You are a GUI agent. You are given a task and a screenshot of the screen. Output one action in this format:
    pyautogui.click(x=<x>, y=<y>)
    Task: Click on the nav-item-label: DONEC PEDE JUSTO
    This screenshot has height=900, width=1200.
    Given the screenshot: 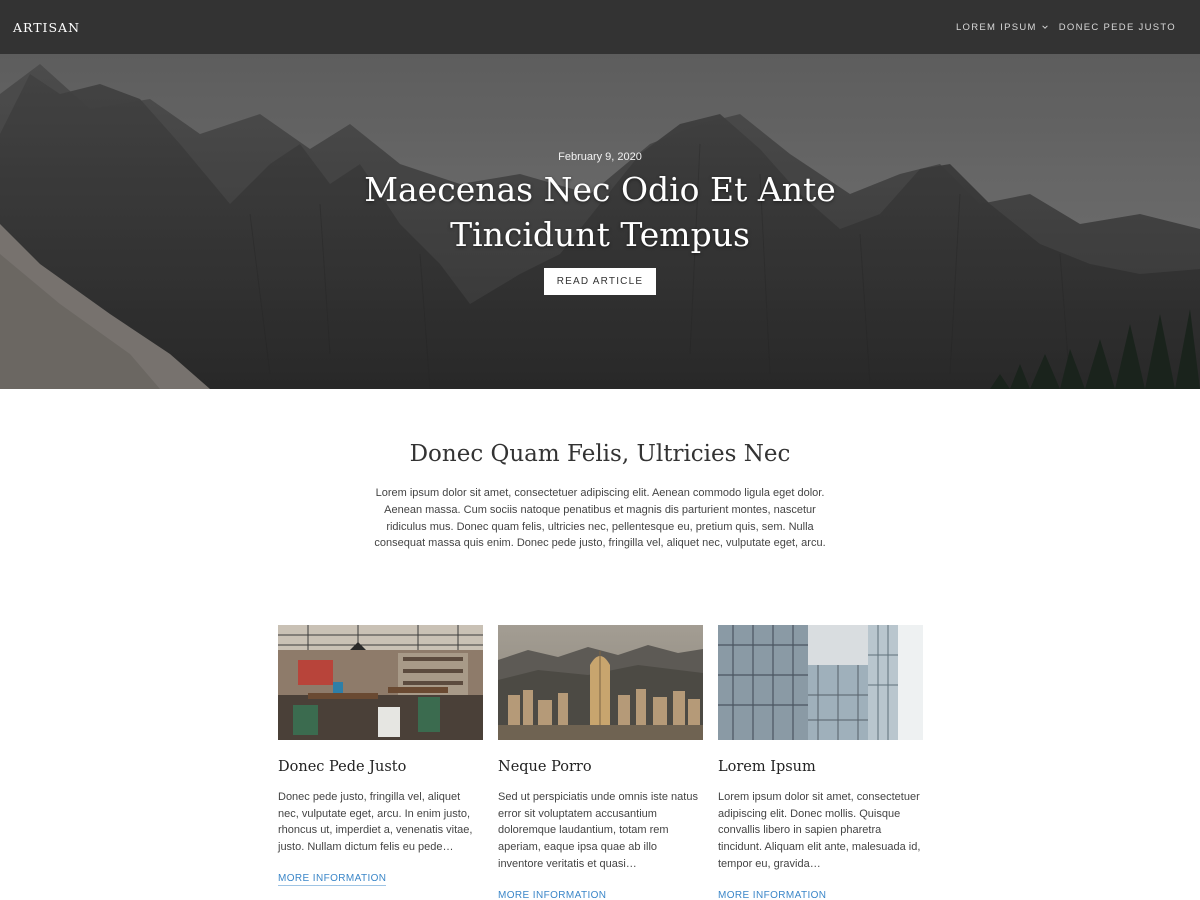 What is the action you would take?
    pyautogui.click(x=1117, y=27)
    